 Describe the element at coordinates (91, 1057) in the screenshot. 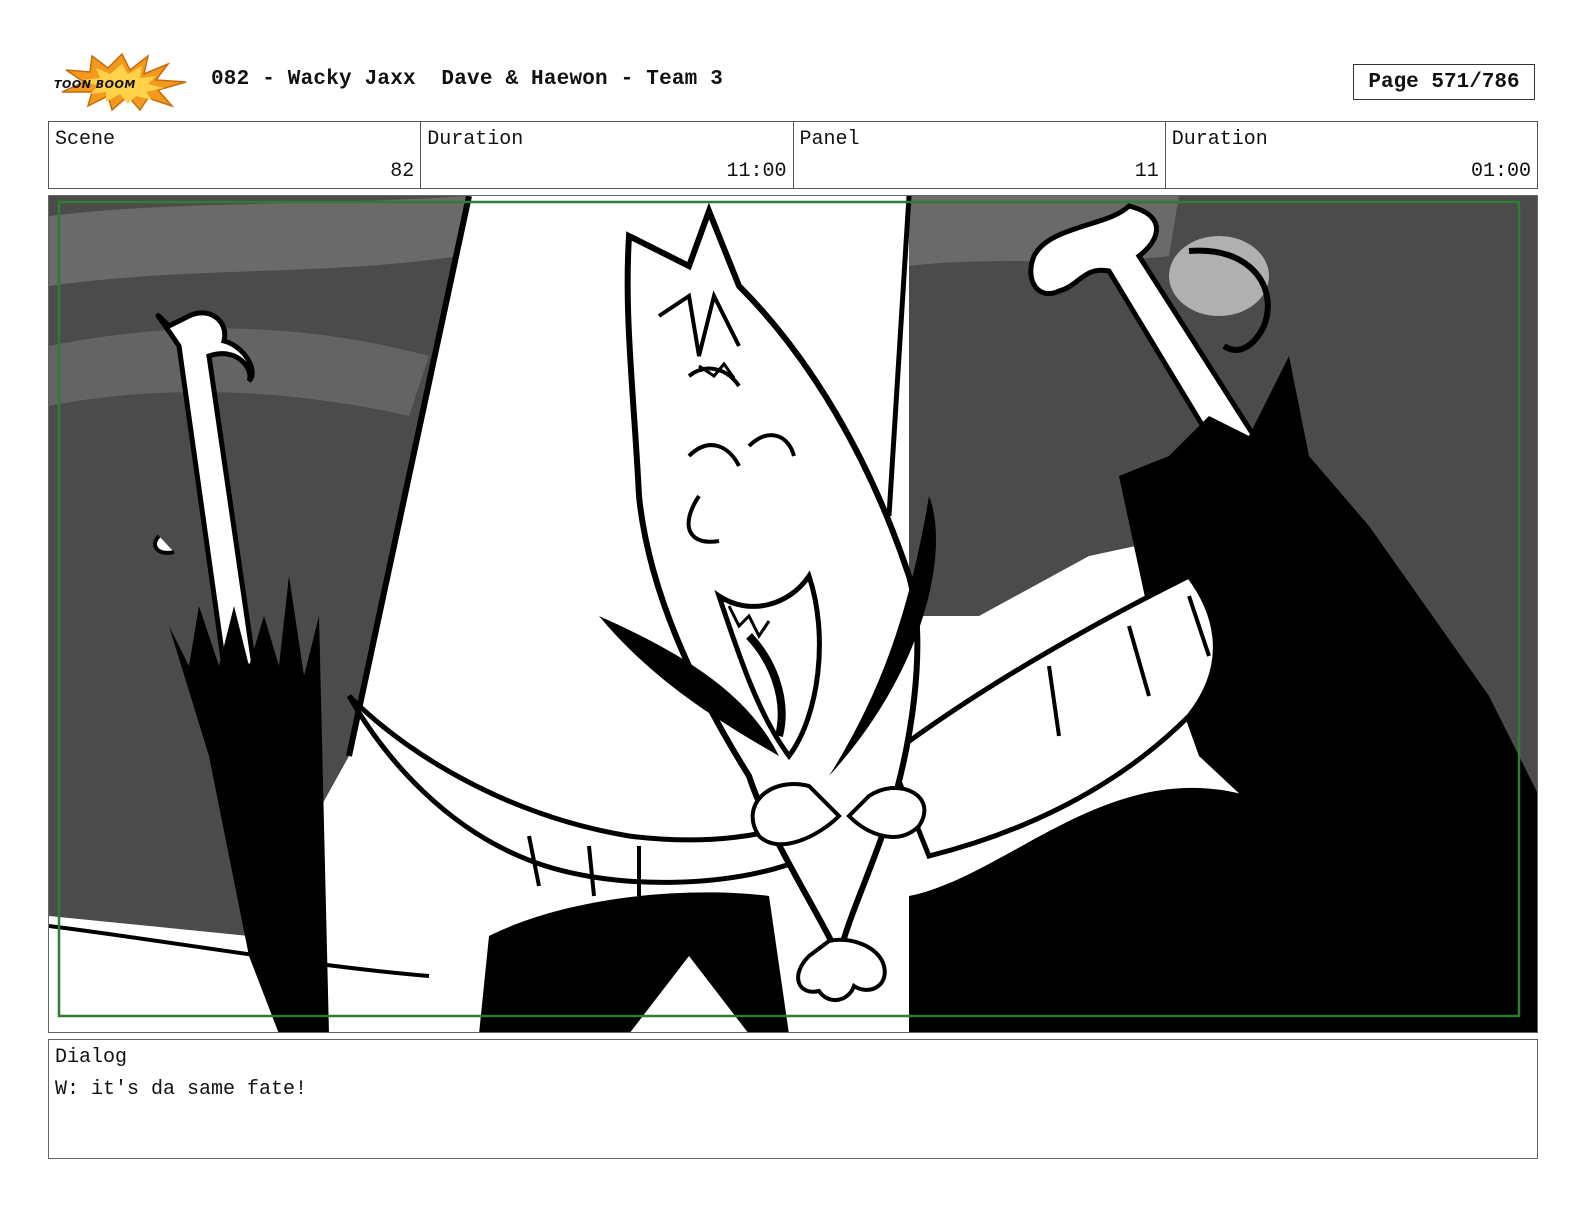

I see `dialog-label: Dialog` at that location.